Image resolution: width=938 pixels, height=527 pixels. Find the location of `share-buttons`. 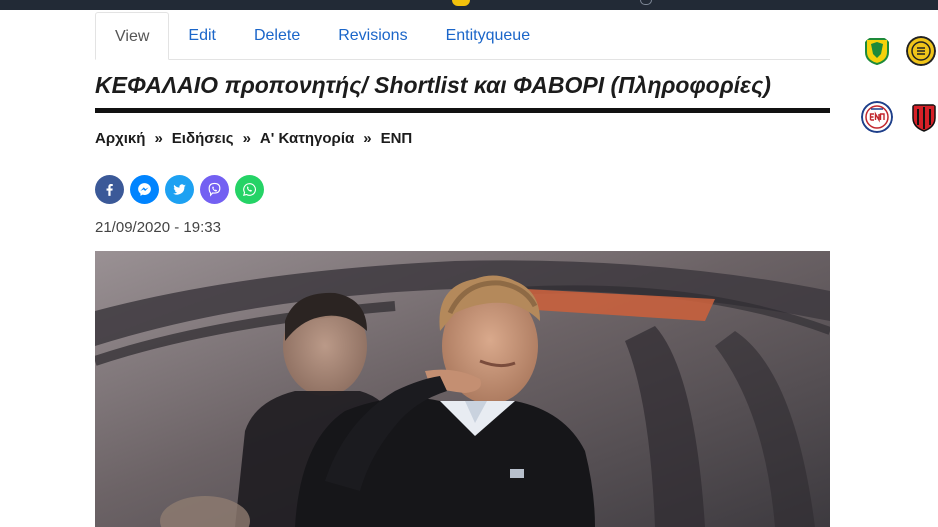

share-buttons is located at coordinates (179, 189).